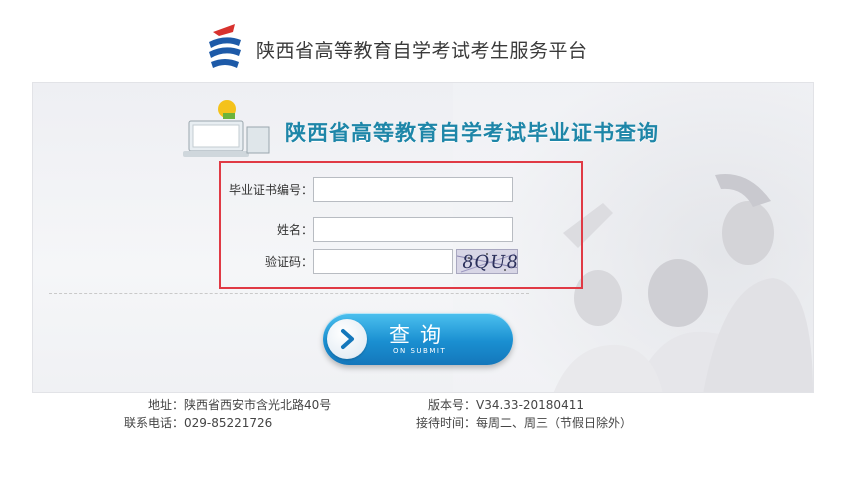  I want to click on footer-phone: 联系电话：029-85221726, so click(198, 423).